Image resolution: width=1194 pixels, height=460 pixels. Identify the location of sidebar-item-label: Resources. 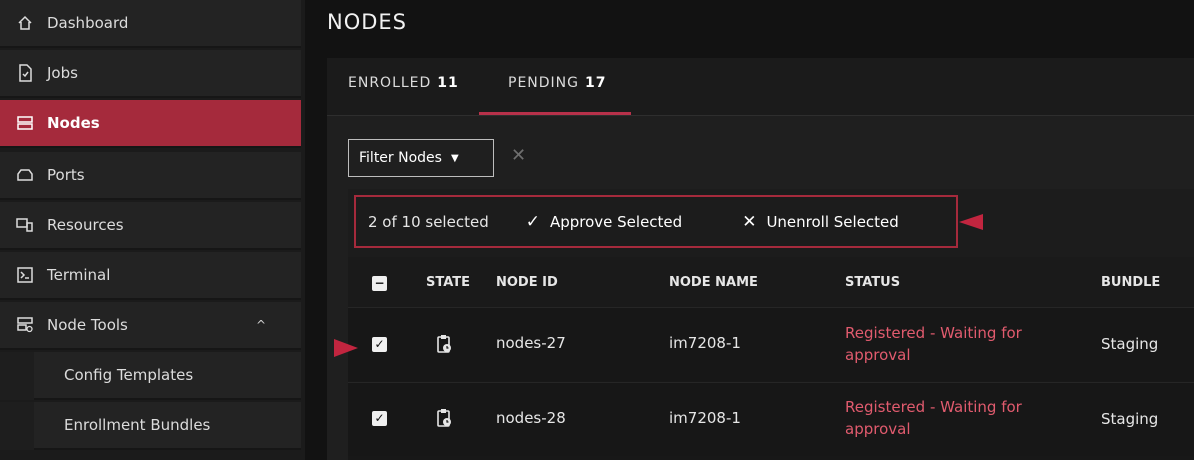
(85, 225).